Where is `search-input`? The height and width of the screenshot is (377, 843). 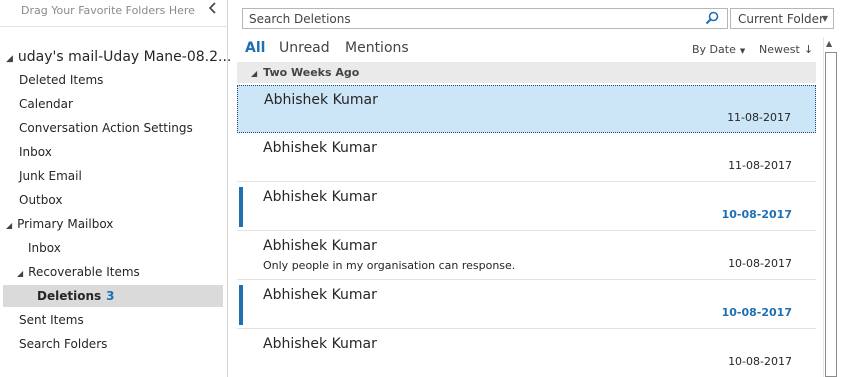
search-input is located at coordinates (469, 19).